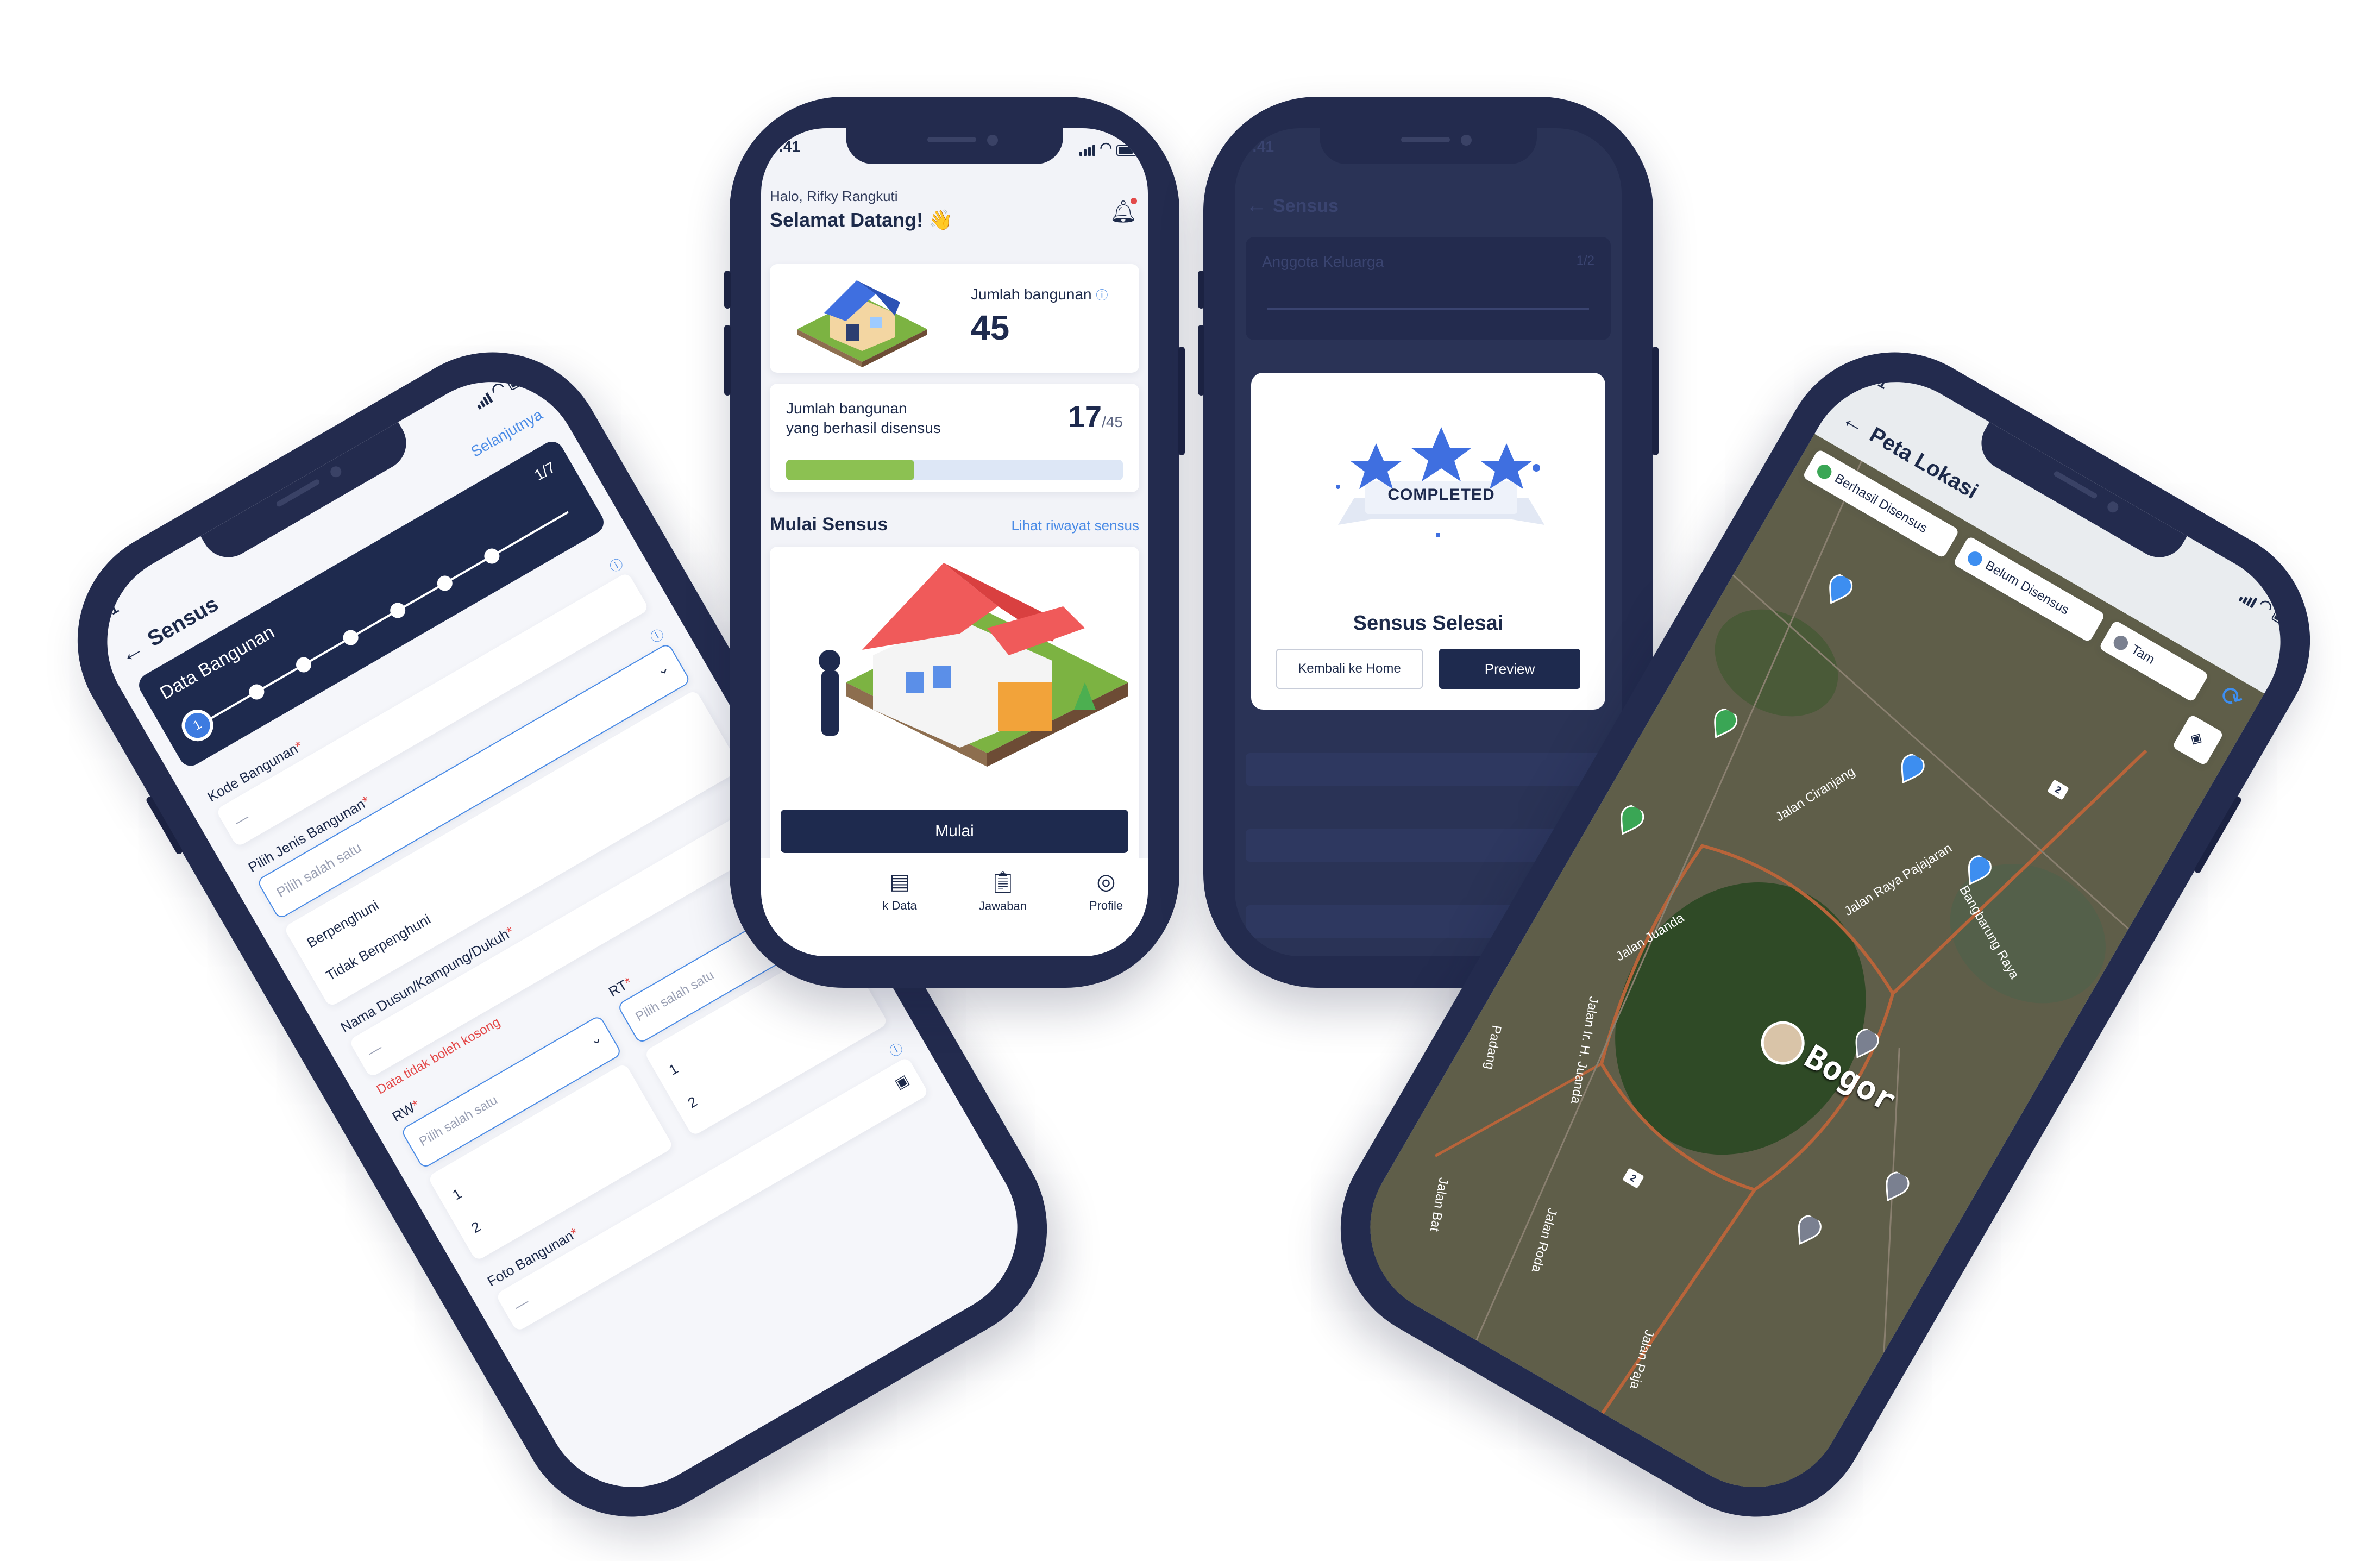  Describe the element at coordinates (954, 661) in the screenshot. I see `house-large-illustration` at that location.